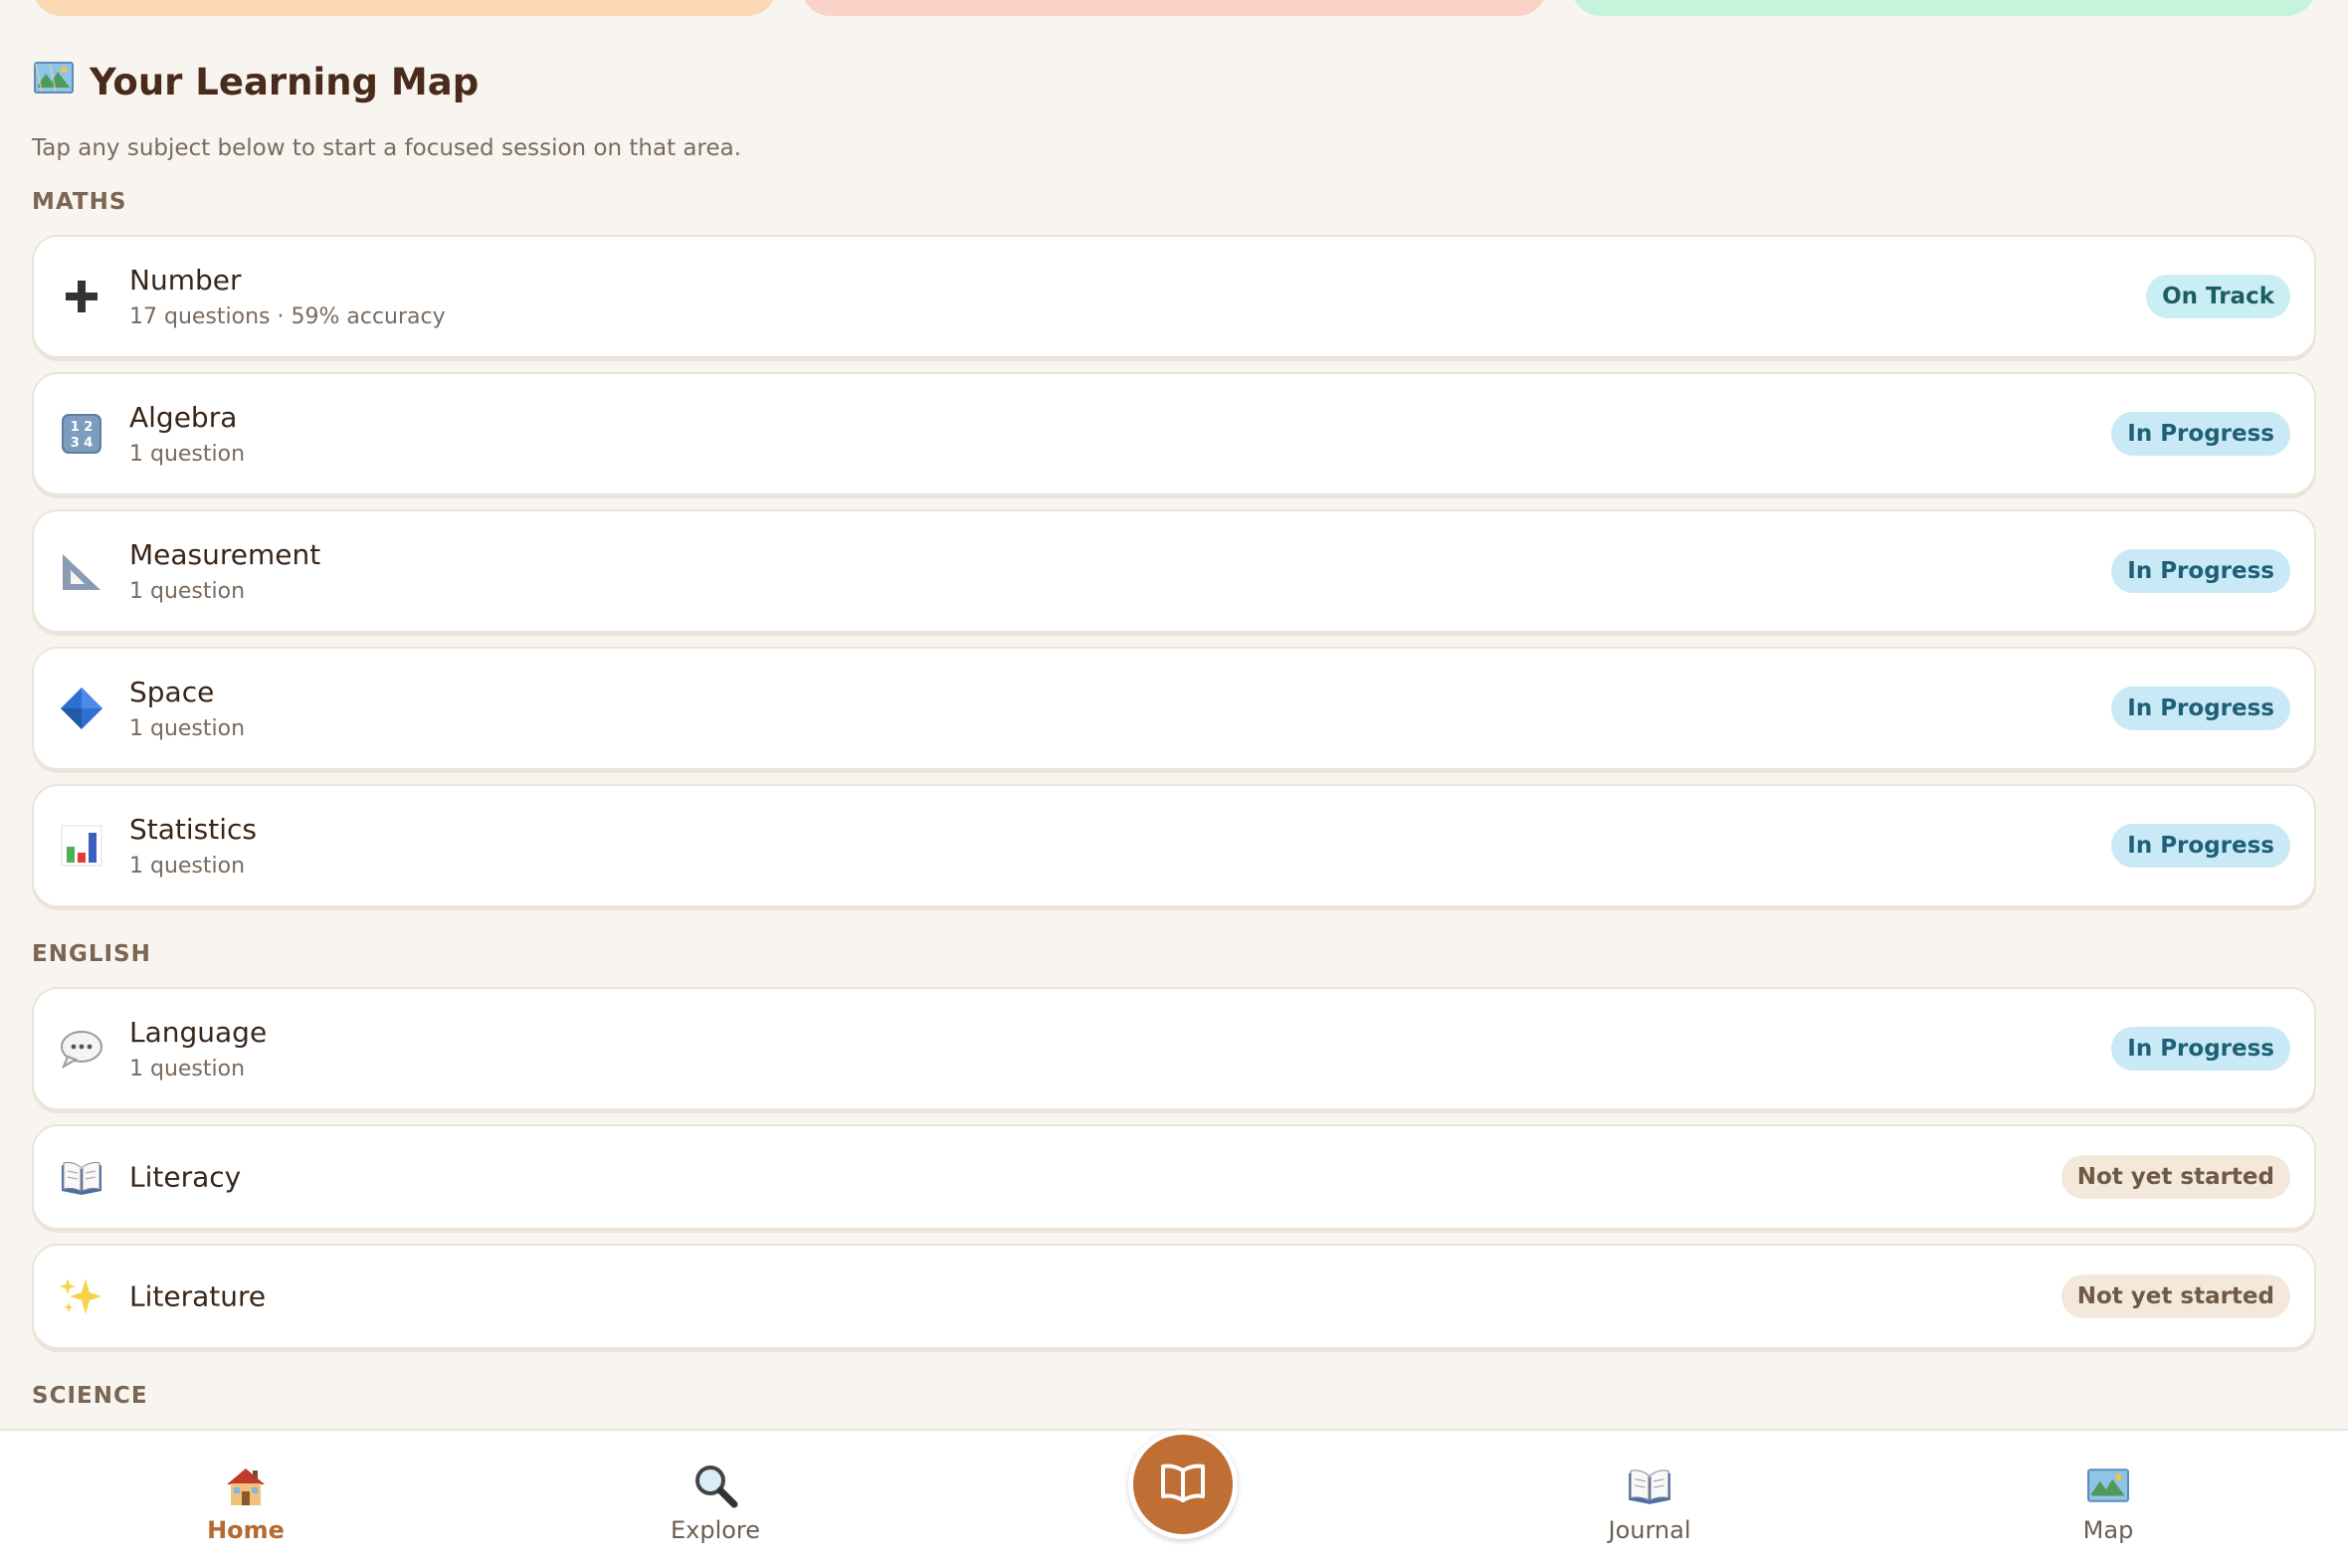 Image resolution: width=2348 pixels, height=1568 pixels. What do you see at coordinates (1174, 433) in the screenshot?
I see `subject-row-algebra: 1 2 3 4 Algebra 1 question In Progress` at bounding box center [1174, 433].